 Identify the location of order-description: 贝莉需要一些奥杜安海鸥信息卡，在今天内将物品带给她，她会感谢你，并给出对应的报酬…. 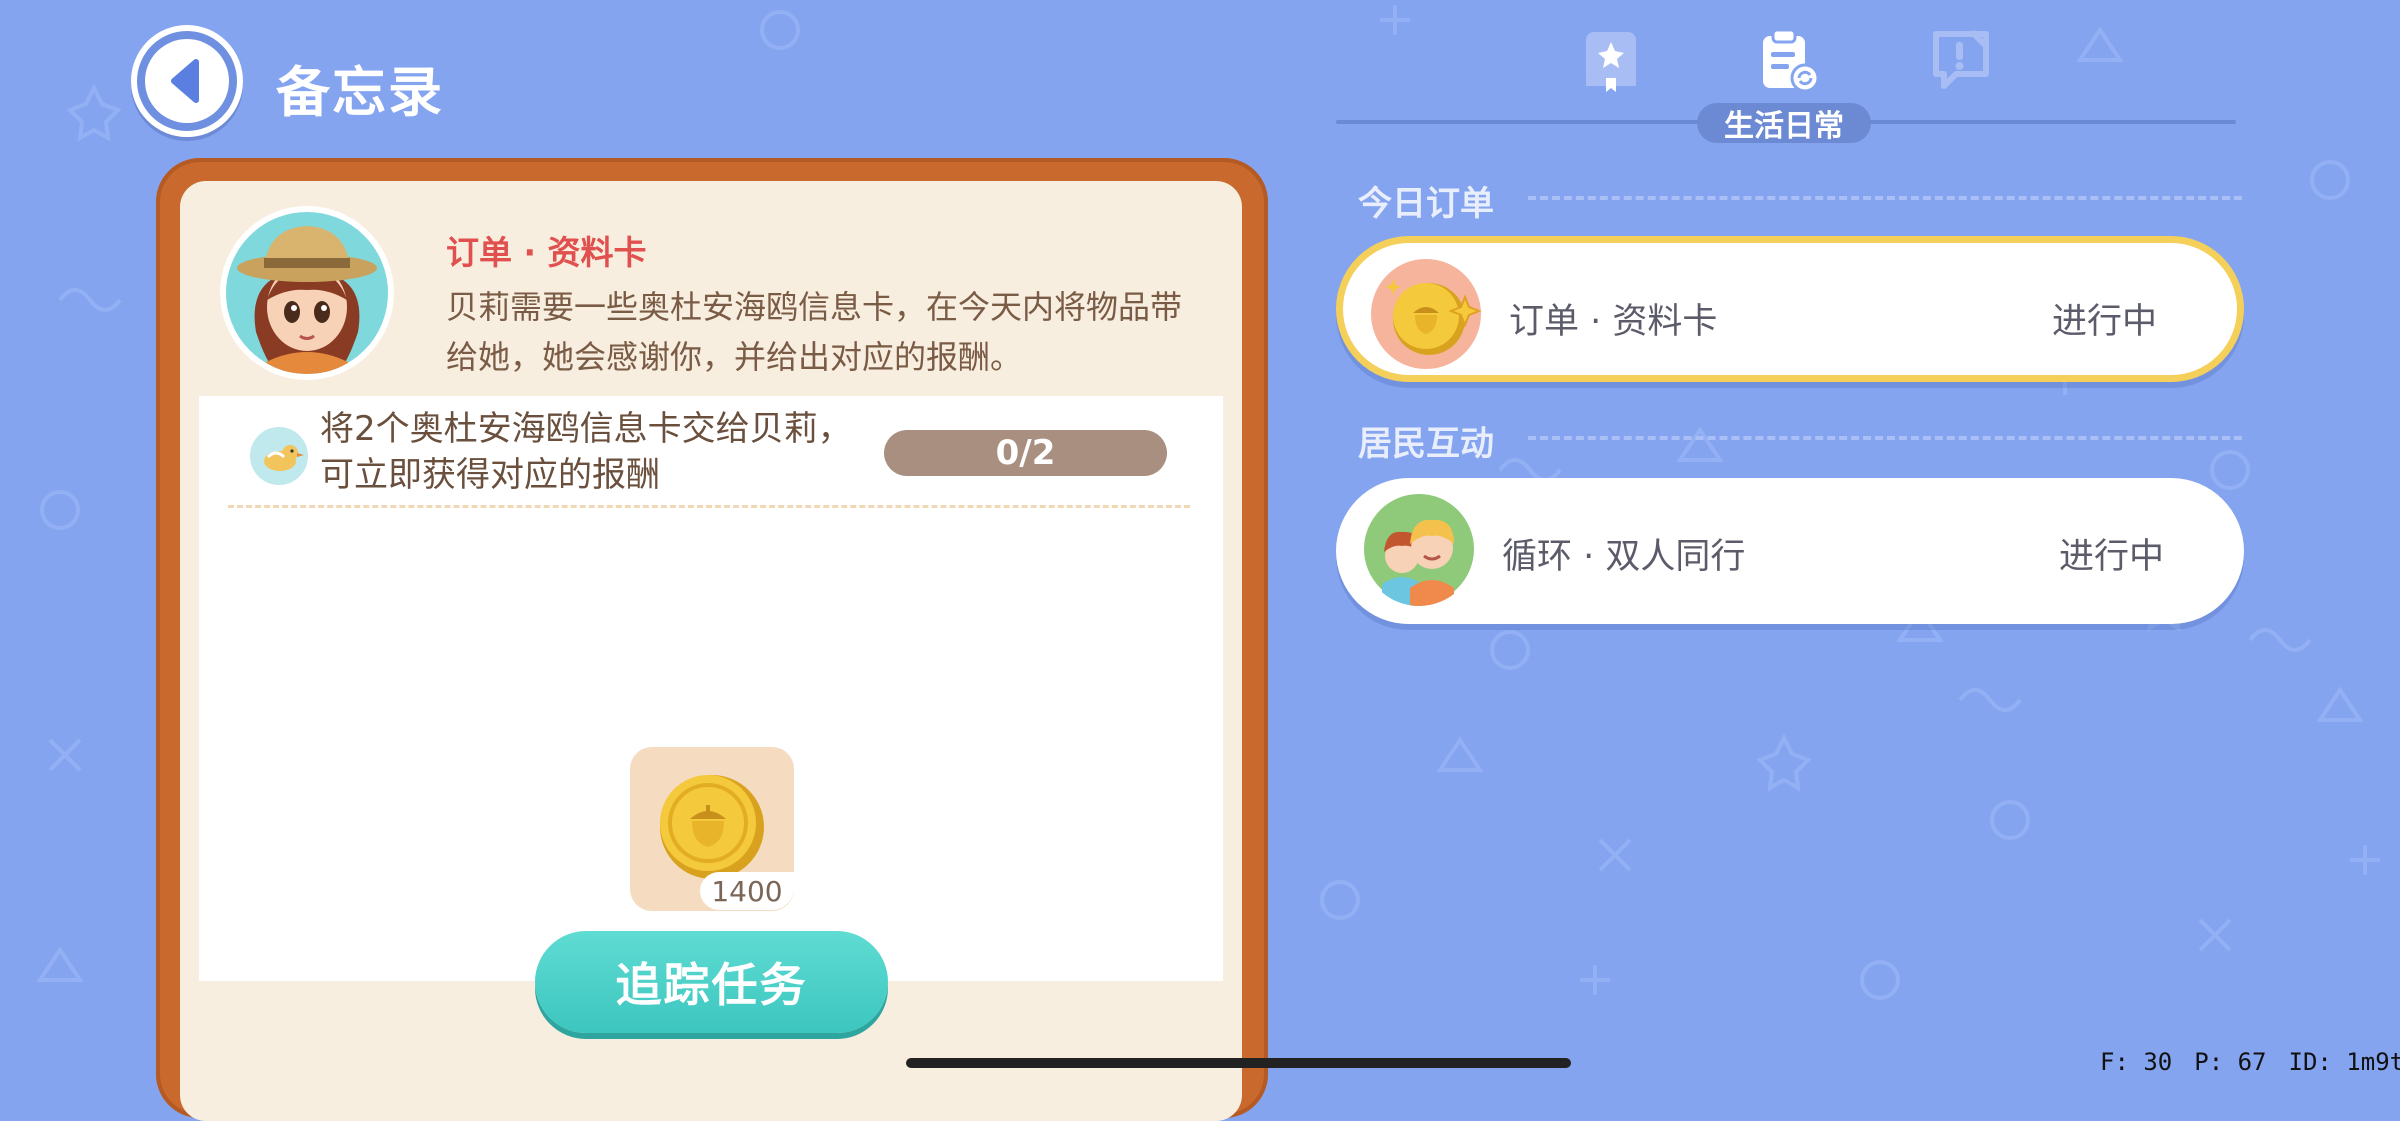
(816, 332).